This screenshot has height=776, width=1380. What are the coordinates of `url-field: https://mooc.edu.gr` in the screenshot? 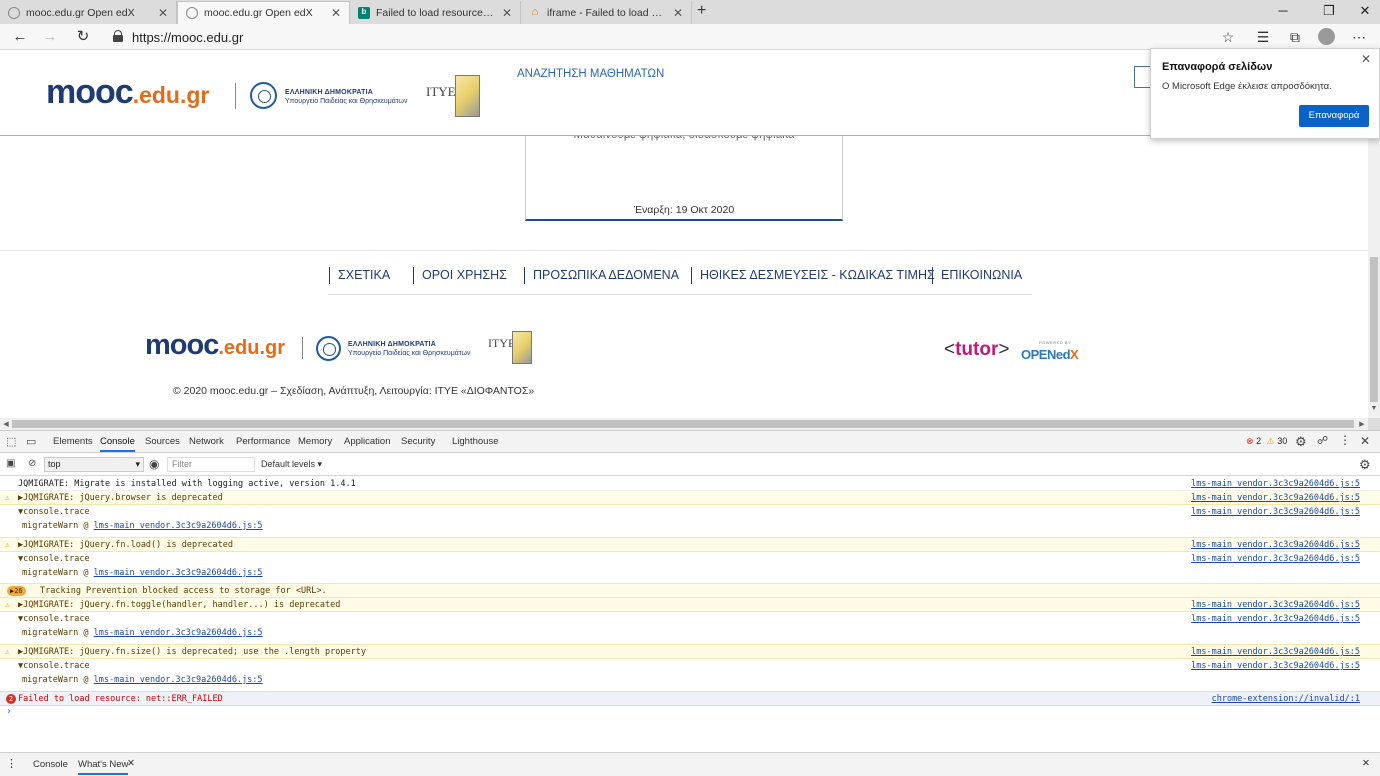 It's located at (187, 37).